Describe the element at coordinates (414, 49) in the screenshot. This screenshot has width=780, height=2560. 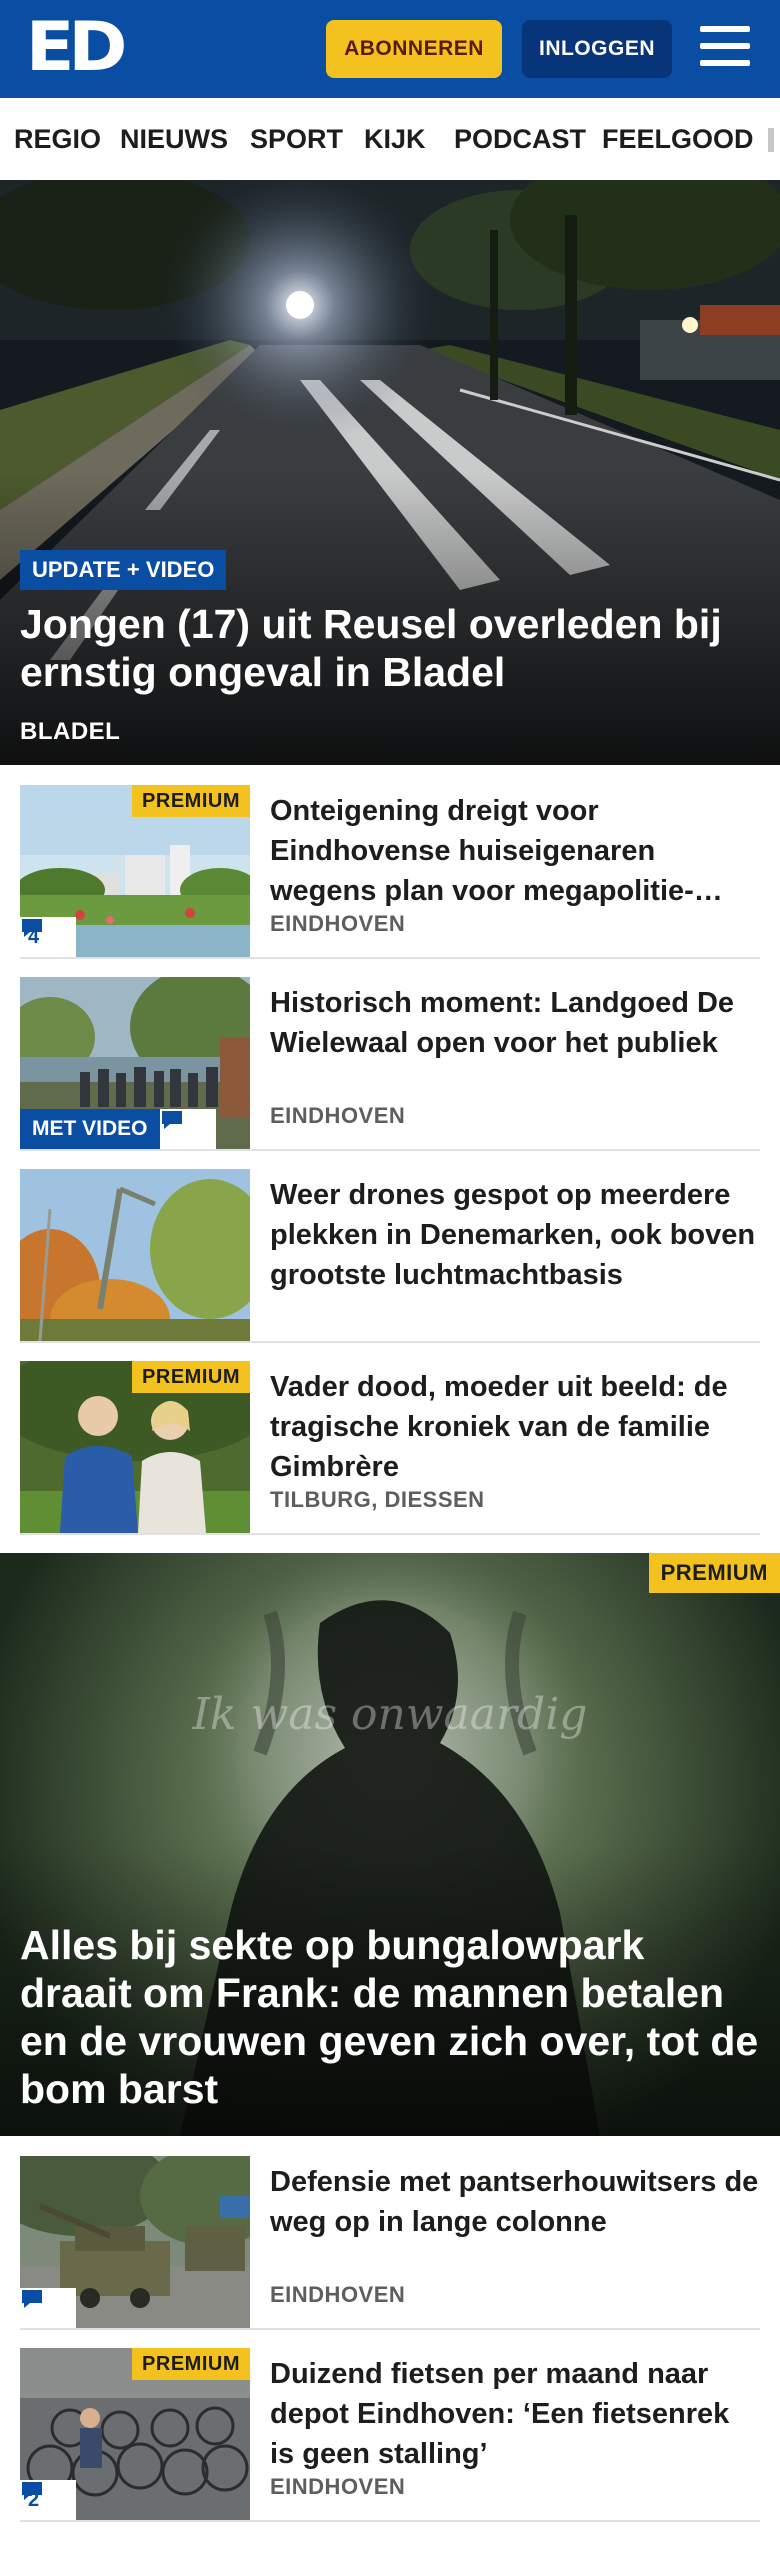
I see `subscribe-button: ABONNEREN` at that location.